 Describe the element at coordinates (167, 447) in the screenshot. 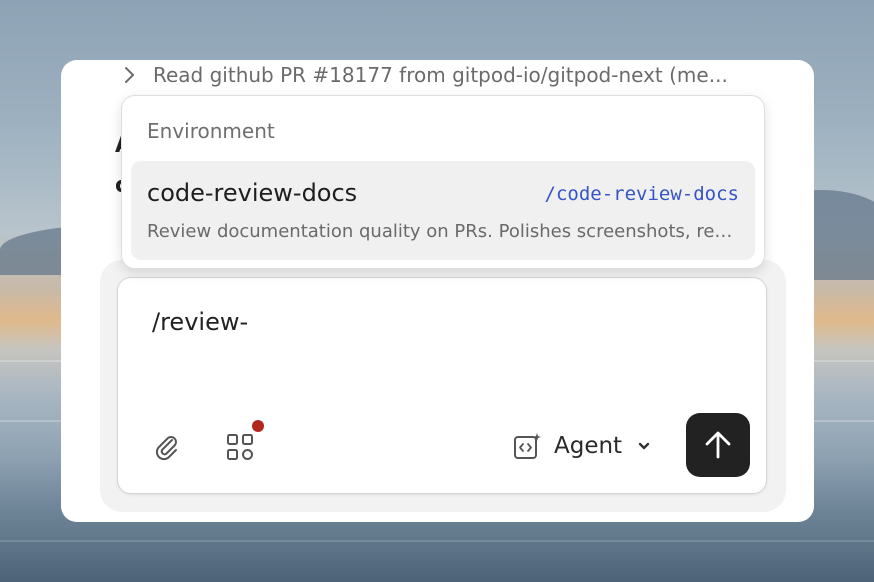

I see `paperclip-icon` at that location.